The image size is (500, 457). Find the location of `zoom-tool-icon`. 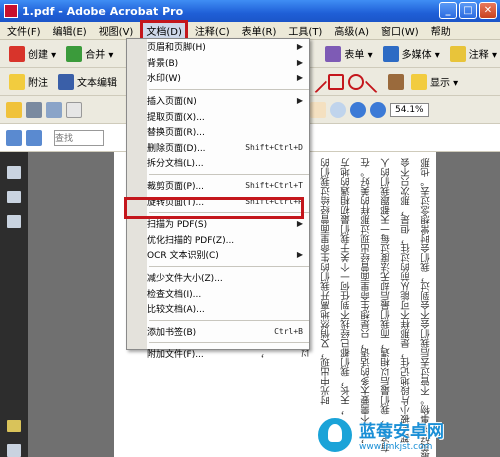

zoom-tool-icon is located at coordinates (338, 109).